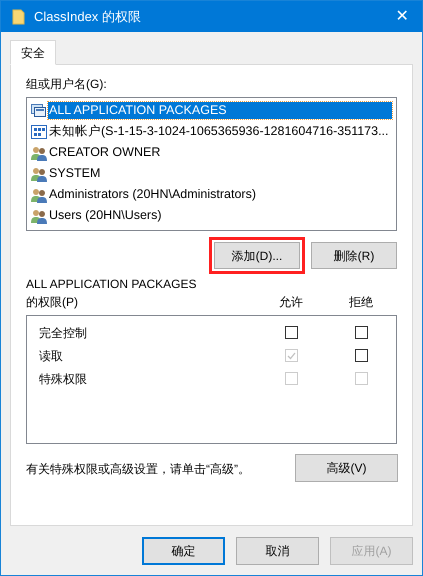 This screenshot has width=423, height=576. What do you see at coordinates (346, 468) in the screenshot?
I see `advanced-button: 高级(V)` at bounding box center [346, 468].